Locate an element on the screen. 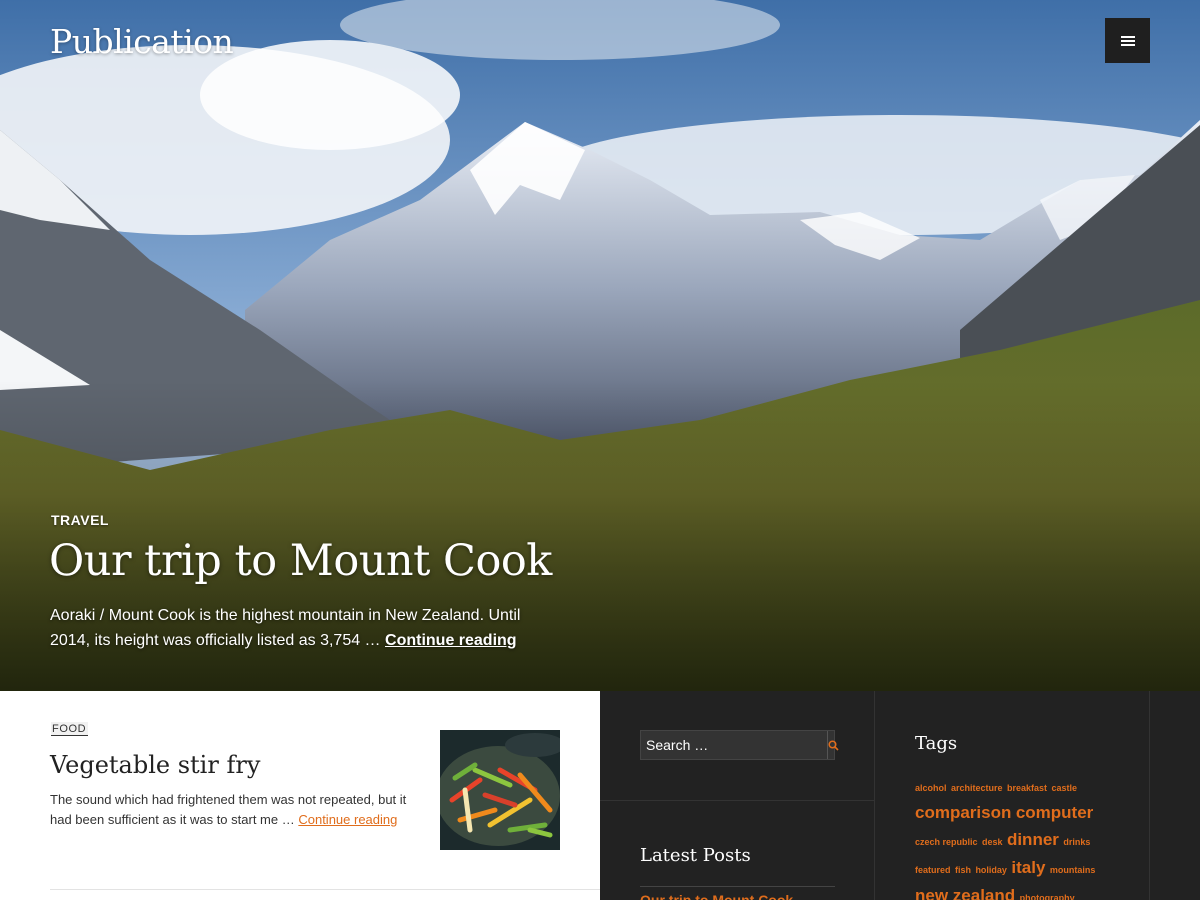  tag-architecture: architecture is located at coordinates (977, 788).